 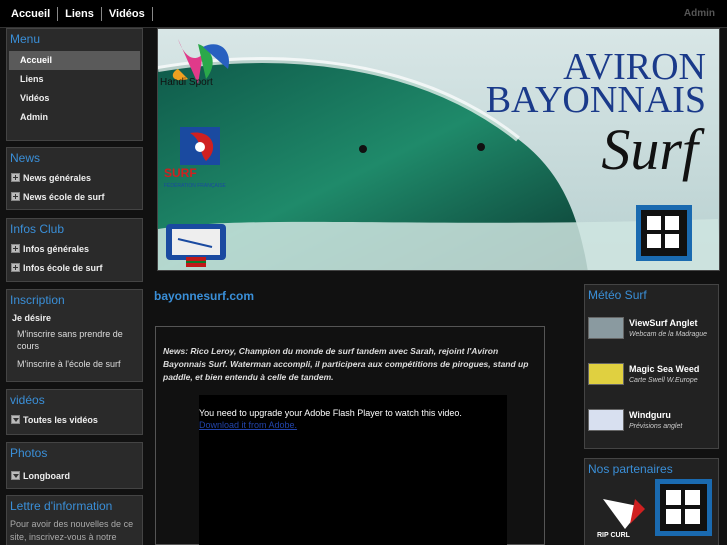 What do you see at coordinates (606, 374) in the screenshot?
I see `magicseaweed-thumbnail` at bounding box center [606, 374].